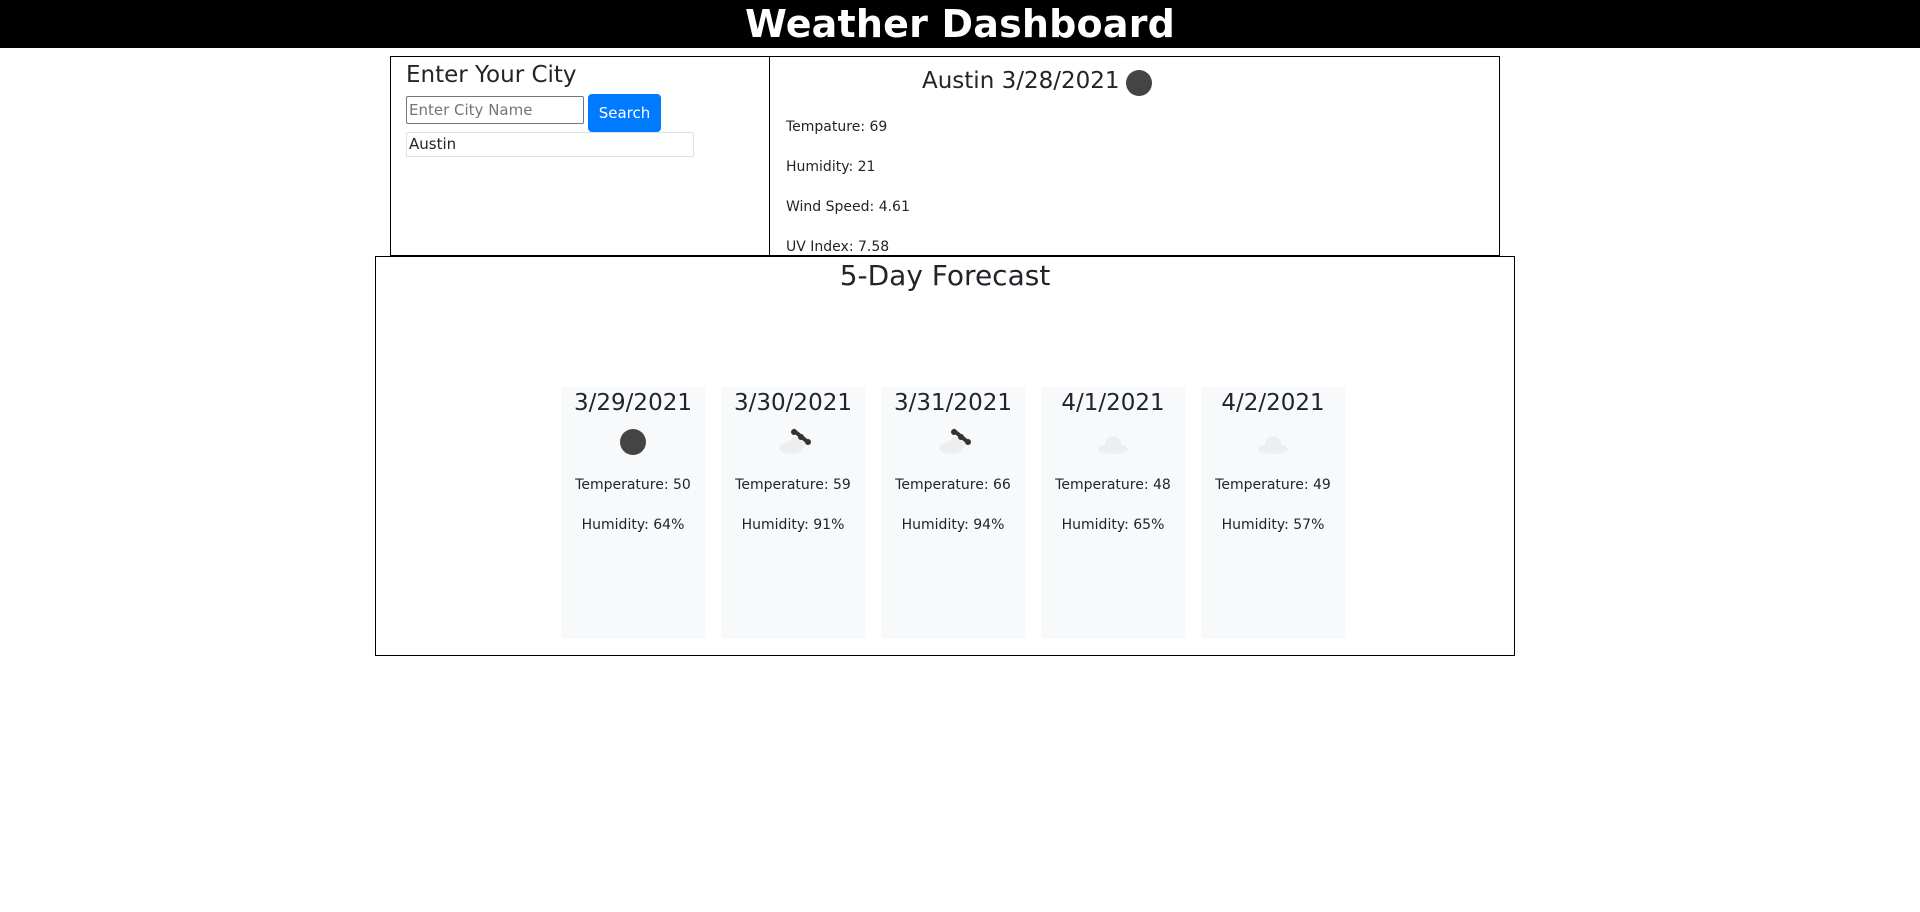 Image resolution: width=1920 pixels, height=912 pixels. What do you see at coordinates (550, 144) in the screenshot?
I see `search-history-item: Austin` at bounding box center [550, 144].